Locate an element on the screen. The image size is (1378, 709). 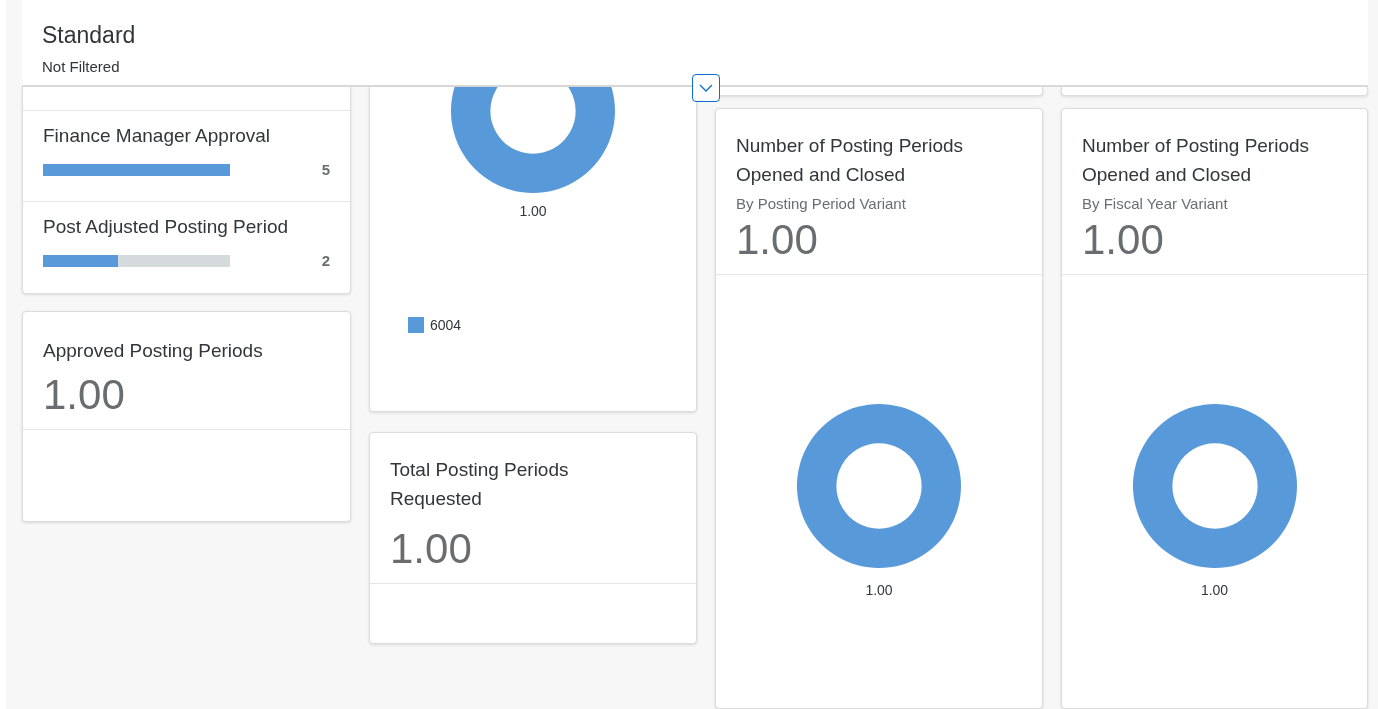
expand-button is located at coordinates (706, 88).